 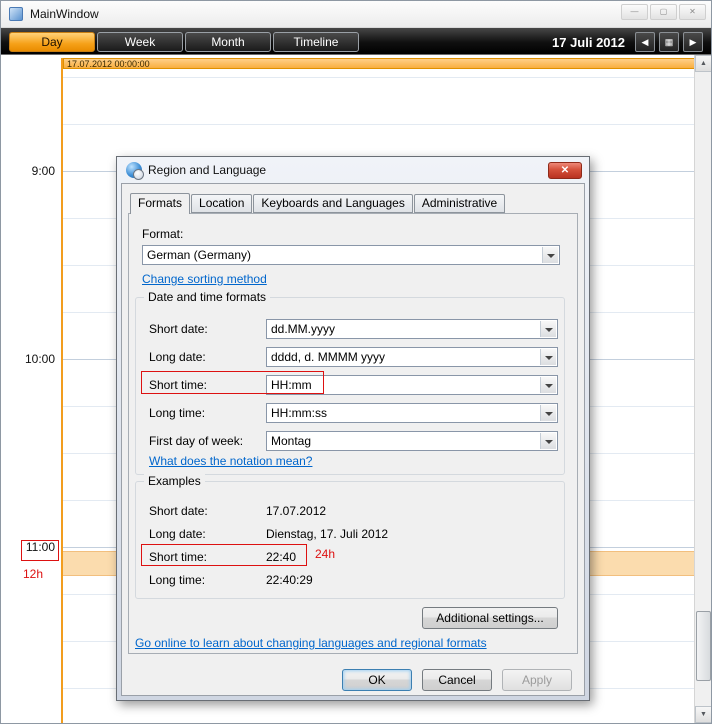 What do you see at coordinates (140, 42) in the screenshot?
I see `tab-week: Week` at bounding box center [140, 42].